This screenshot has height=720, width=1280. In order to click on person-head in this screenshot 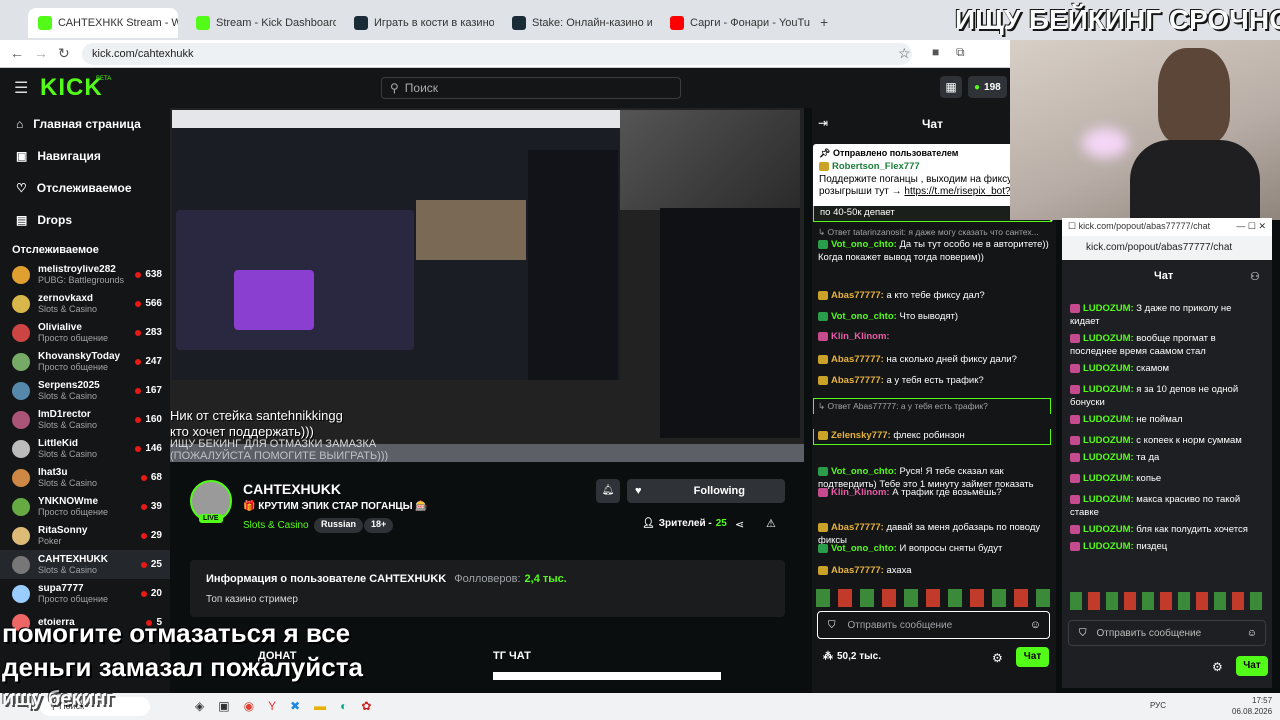, I will do `click(1194, 96)`.